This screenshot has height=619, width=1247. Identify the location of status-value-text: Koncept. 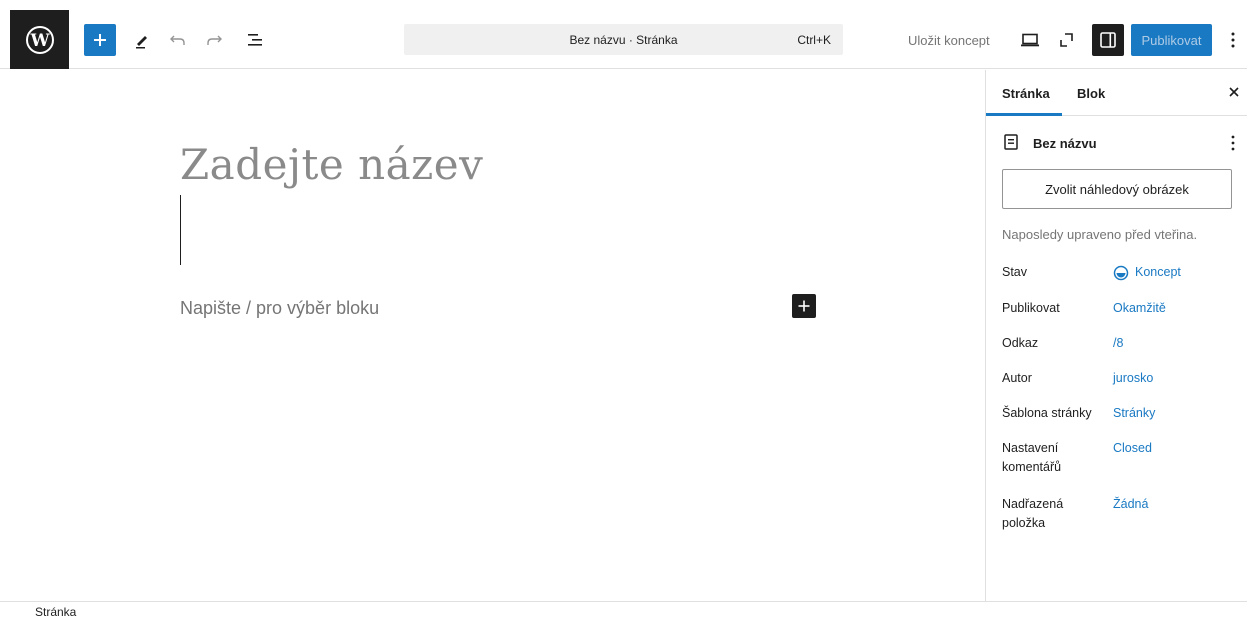
(1158, 272).